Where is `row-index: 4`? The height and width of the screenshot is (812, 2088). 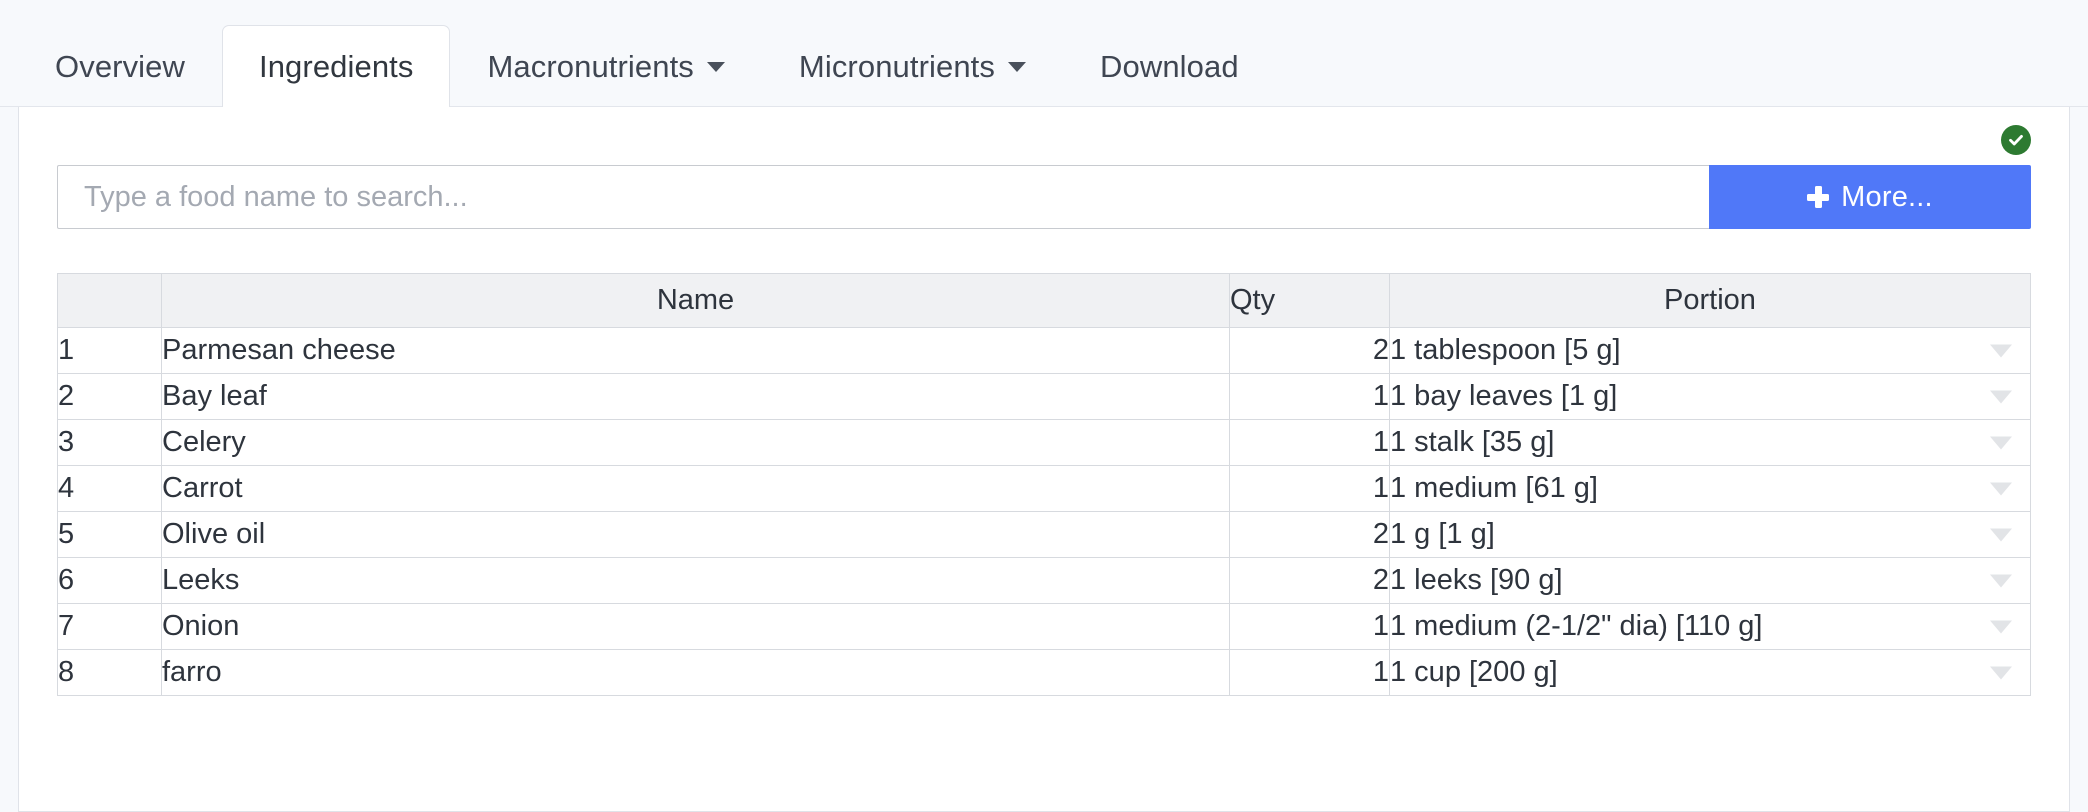
row-index: 4 is located at coordinates (109, 488).